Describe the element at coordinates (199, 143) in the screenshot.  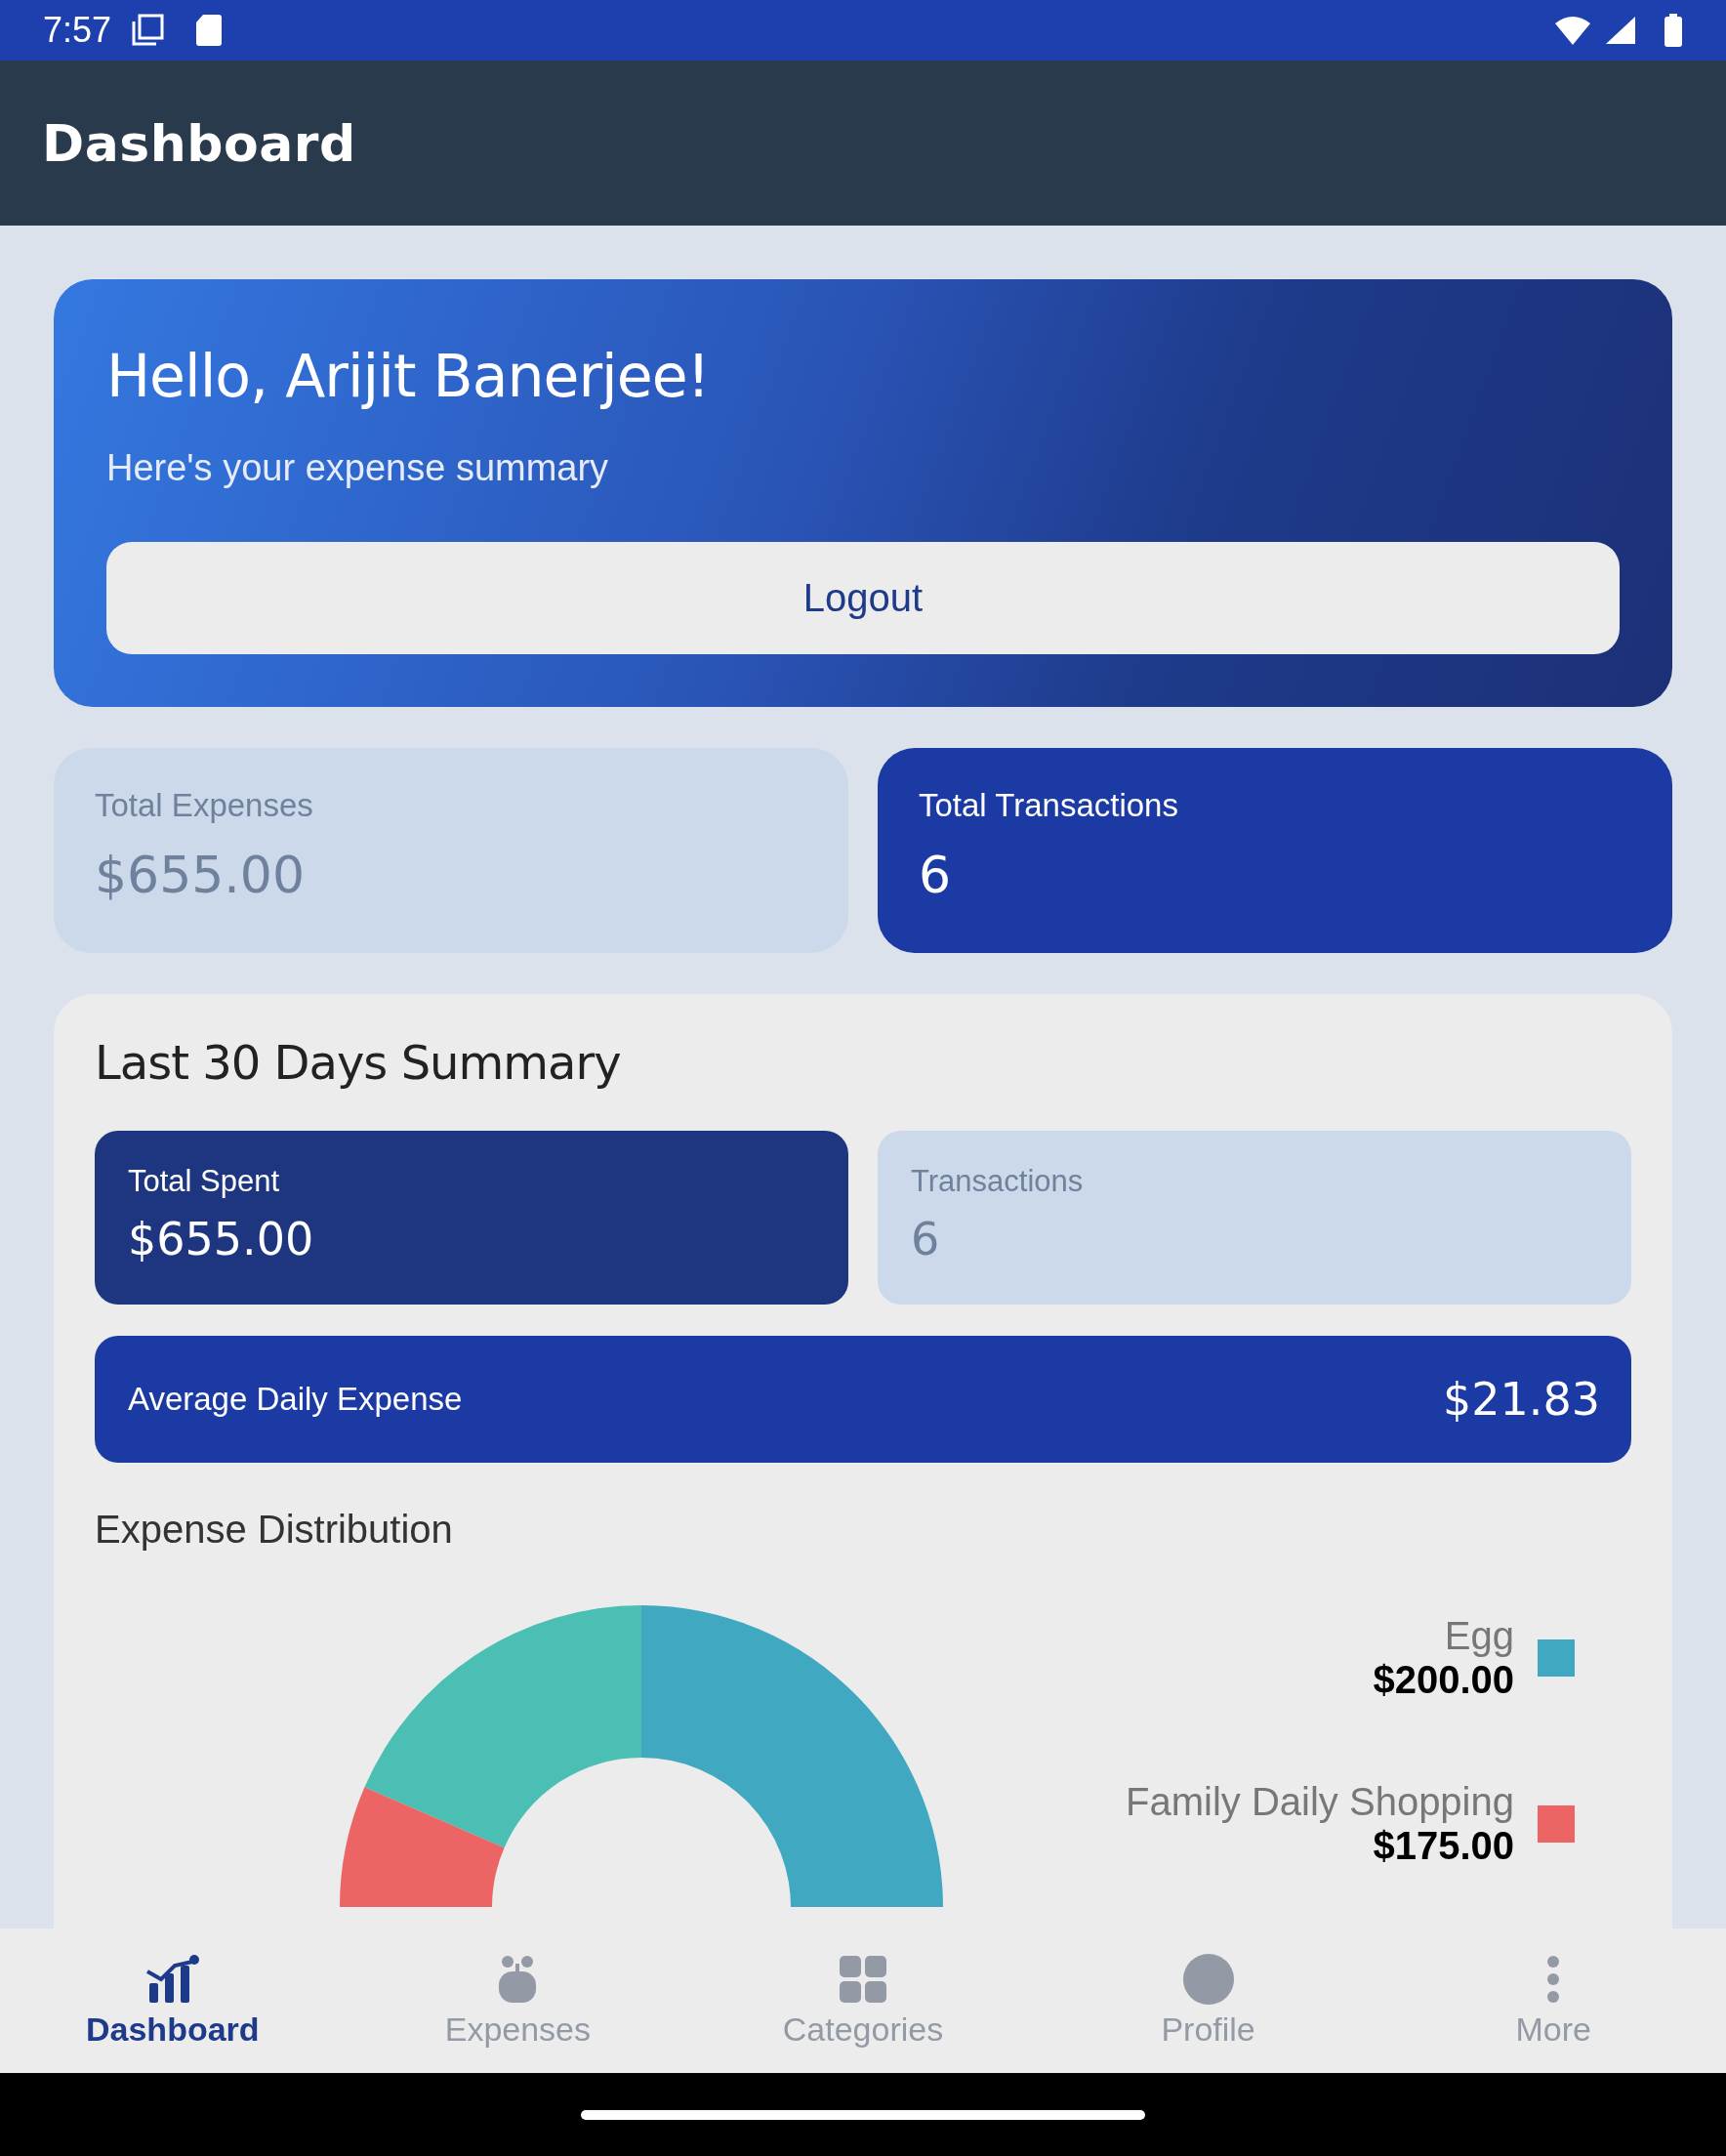
I see `app-bar-title: Dashboard` at that location.